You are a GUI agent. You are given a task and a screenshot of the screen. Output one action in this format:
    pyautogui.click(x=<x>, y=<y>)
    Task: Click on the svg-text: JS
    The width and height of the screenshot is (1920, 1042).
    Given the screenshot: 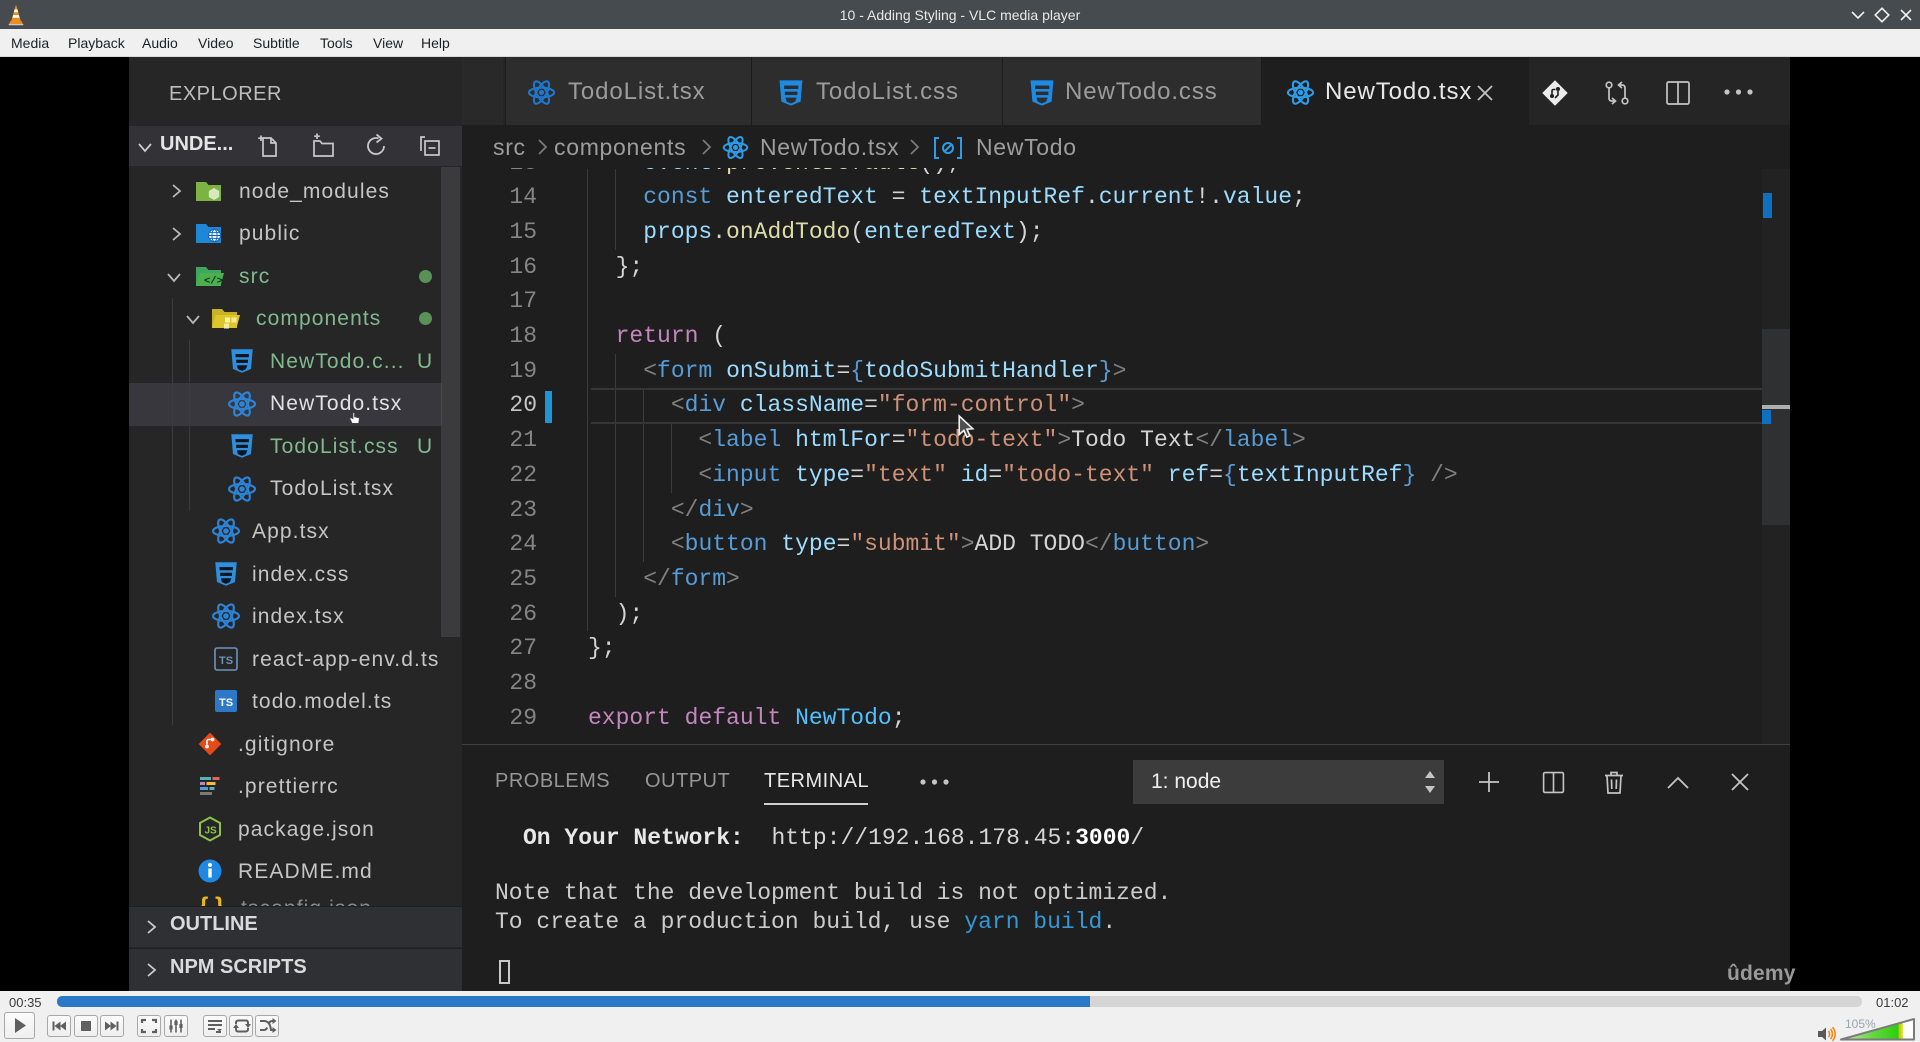 What is the action you would take?
    pyautogui.click(x=211, y=831)
    